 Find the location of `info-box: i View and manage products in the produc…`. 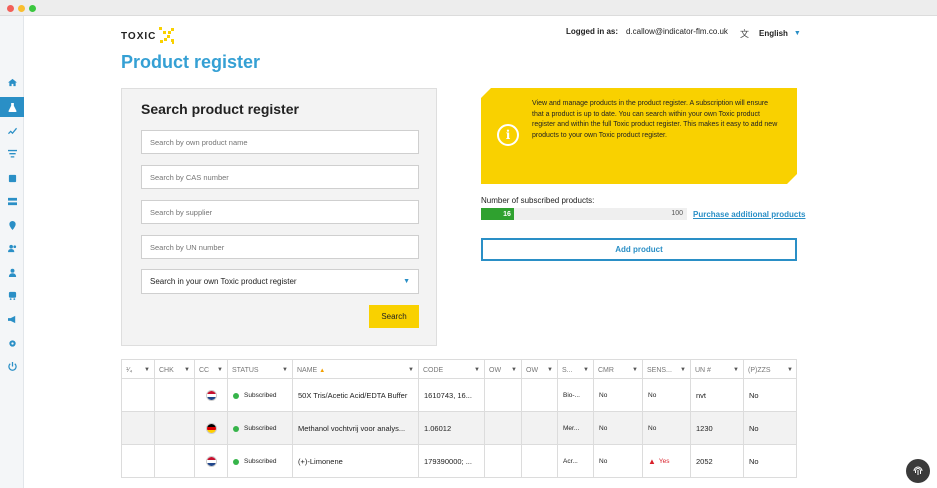

info-box: i View and manage products in the produc… is located at coordinates (639, 136).